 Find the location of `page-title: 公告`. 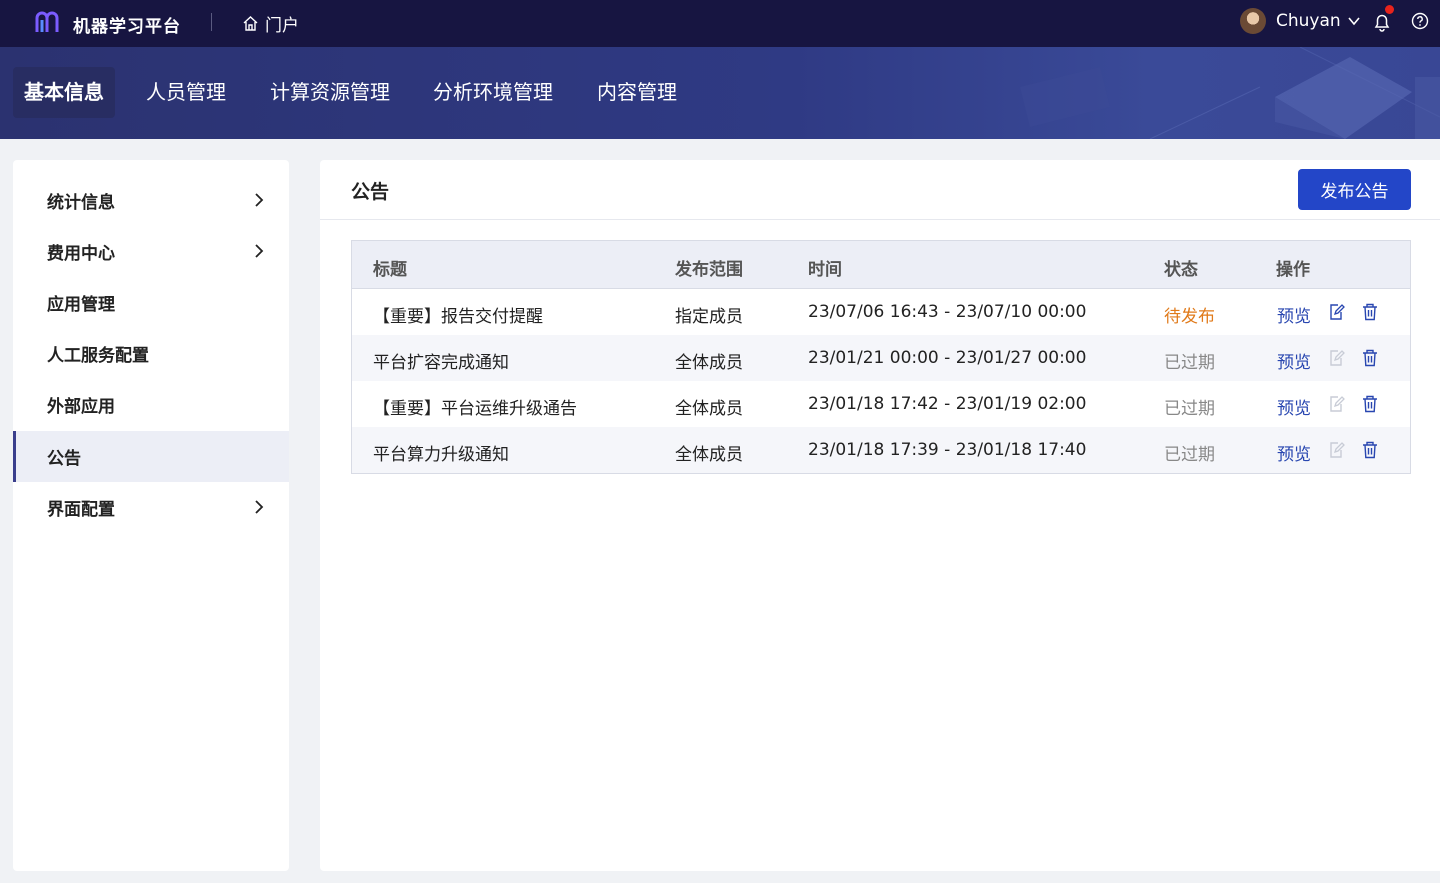

page-title: 公告 is located at coordinates (370, 192).